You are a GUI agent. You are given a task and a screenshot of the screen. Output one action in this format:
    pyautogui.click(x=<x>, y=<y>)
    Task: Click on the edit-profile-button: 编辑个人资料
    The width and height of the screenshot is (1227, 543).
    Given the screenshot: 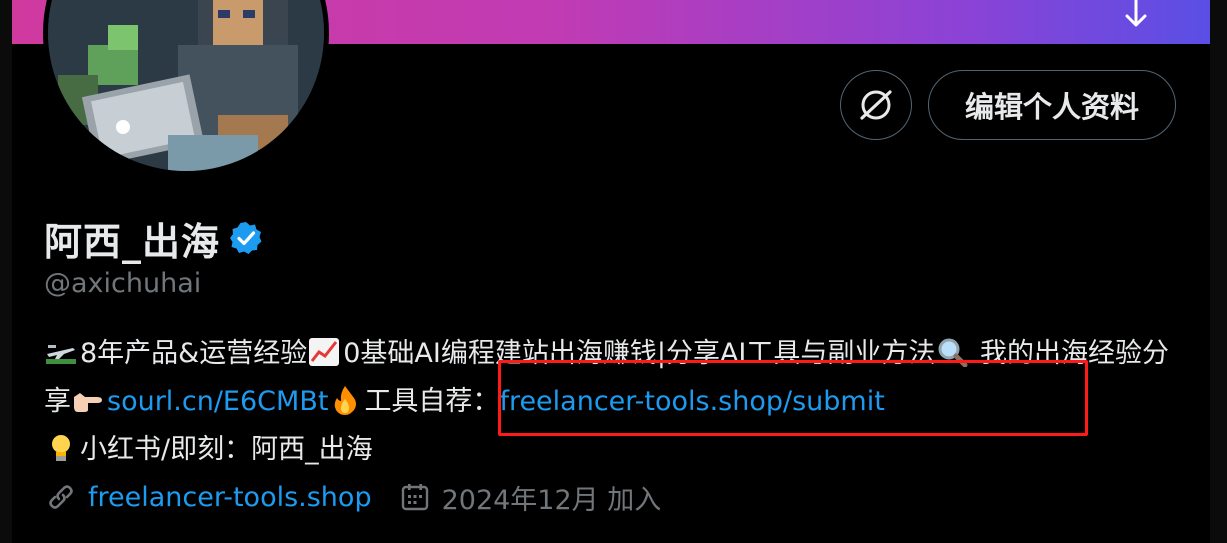 What is the action you would take?
    pyautogui.click(x=1052, y=105)
    